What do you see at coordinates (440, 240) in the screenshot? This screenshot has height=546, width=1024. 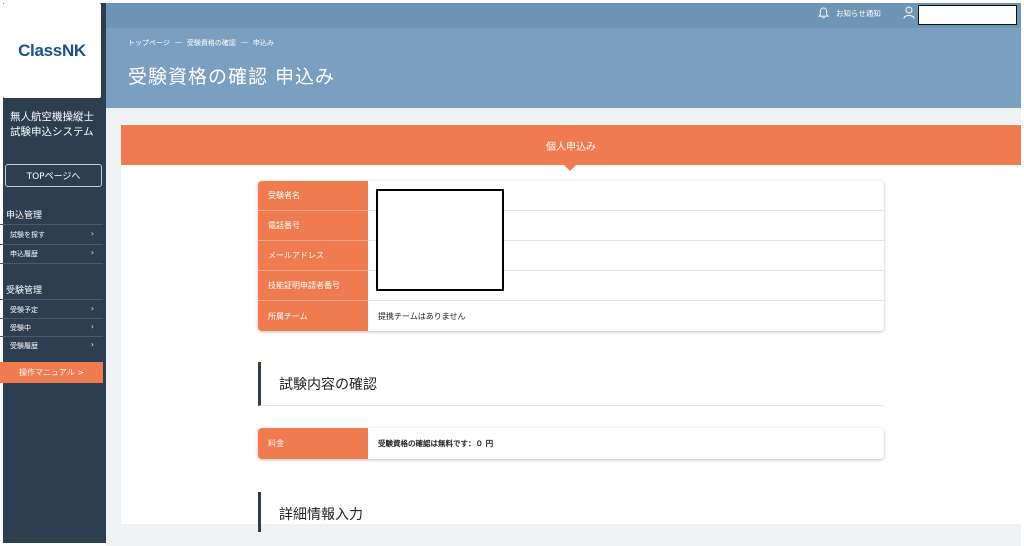 I see `redacted-personal-info` at bounding box center [440, 240].